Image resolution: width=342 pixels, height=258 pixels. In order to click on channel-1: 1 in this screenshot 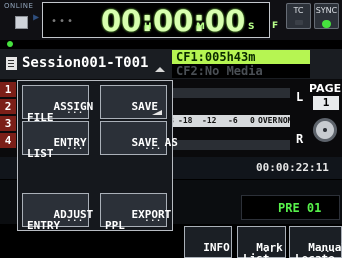, I will do `click(8, 89)`.